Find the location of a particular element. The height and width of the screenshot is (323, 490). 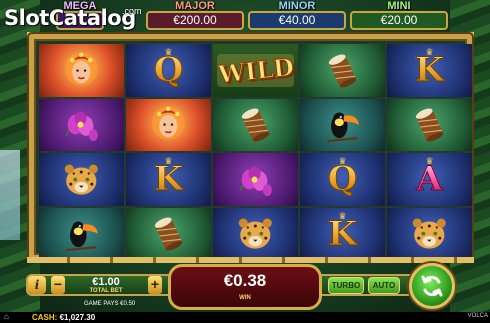

jackpot-minor-value: €40.00 is located at coordinates (297, 20).